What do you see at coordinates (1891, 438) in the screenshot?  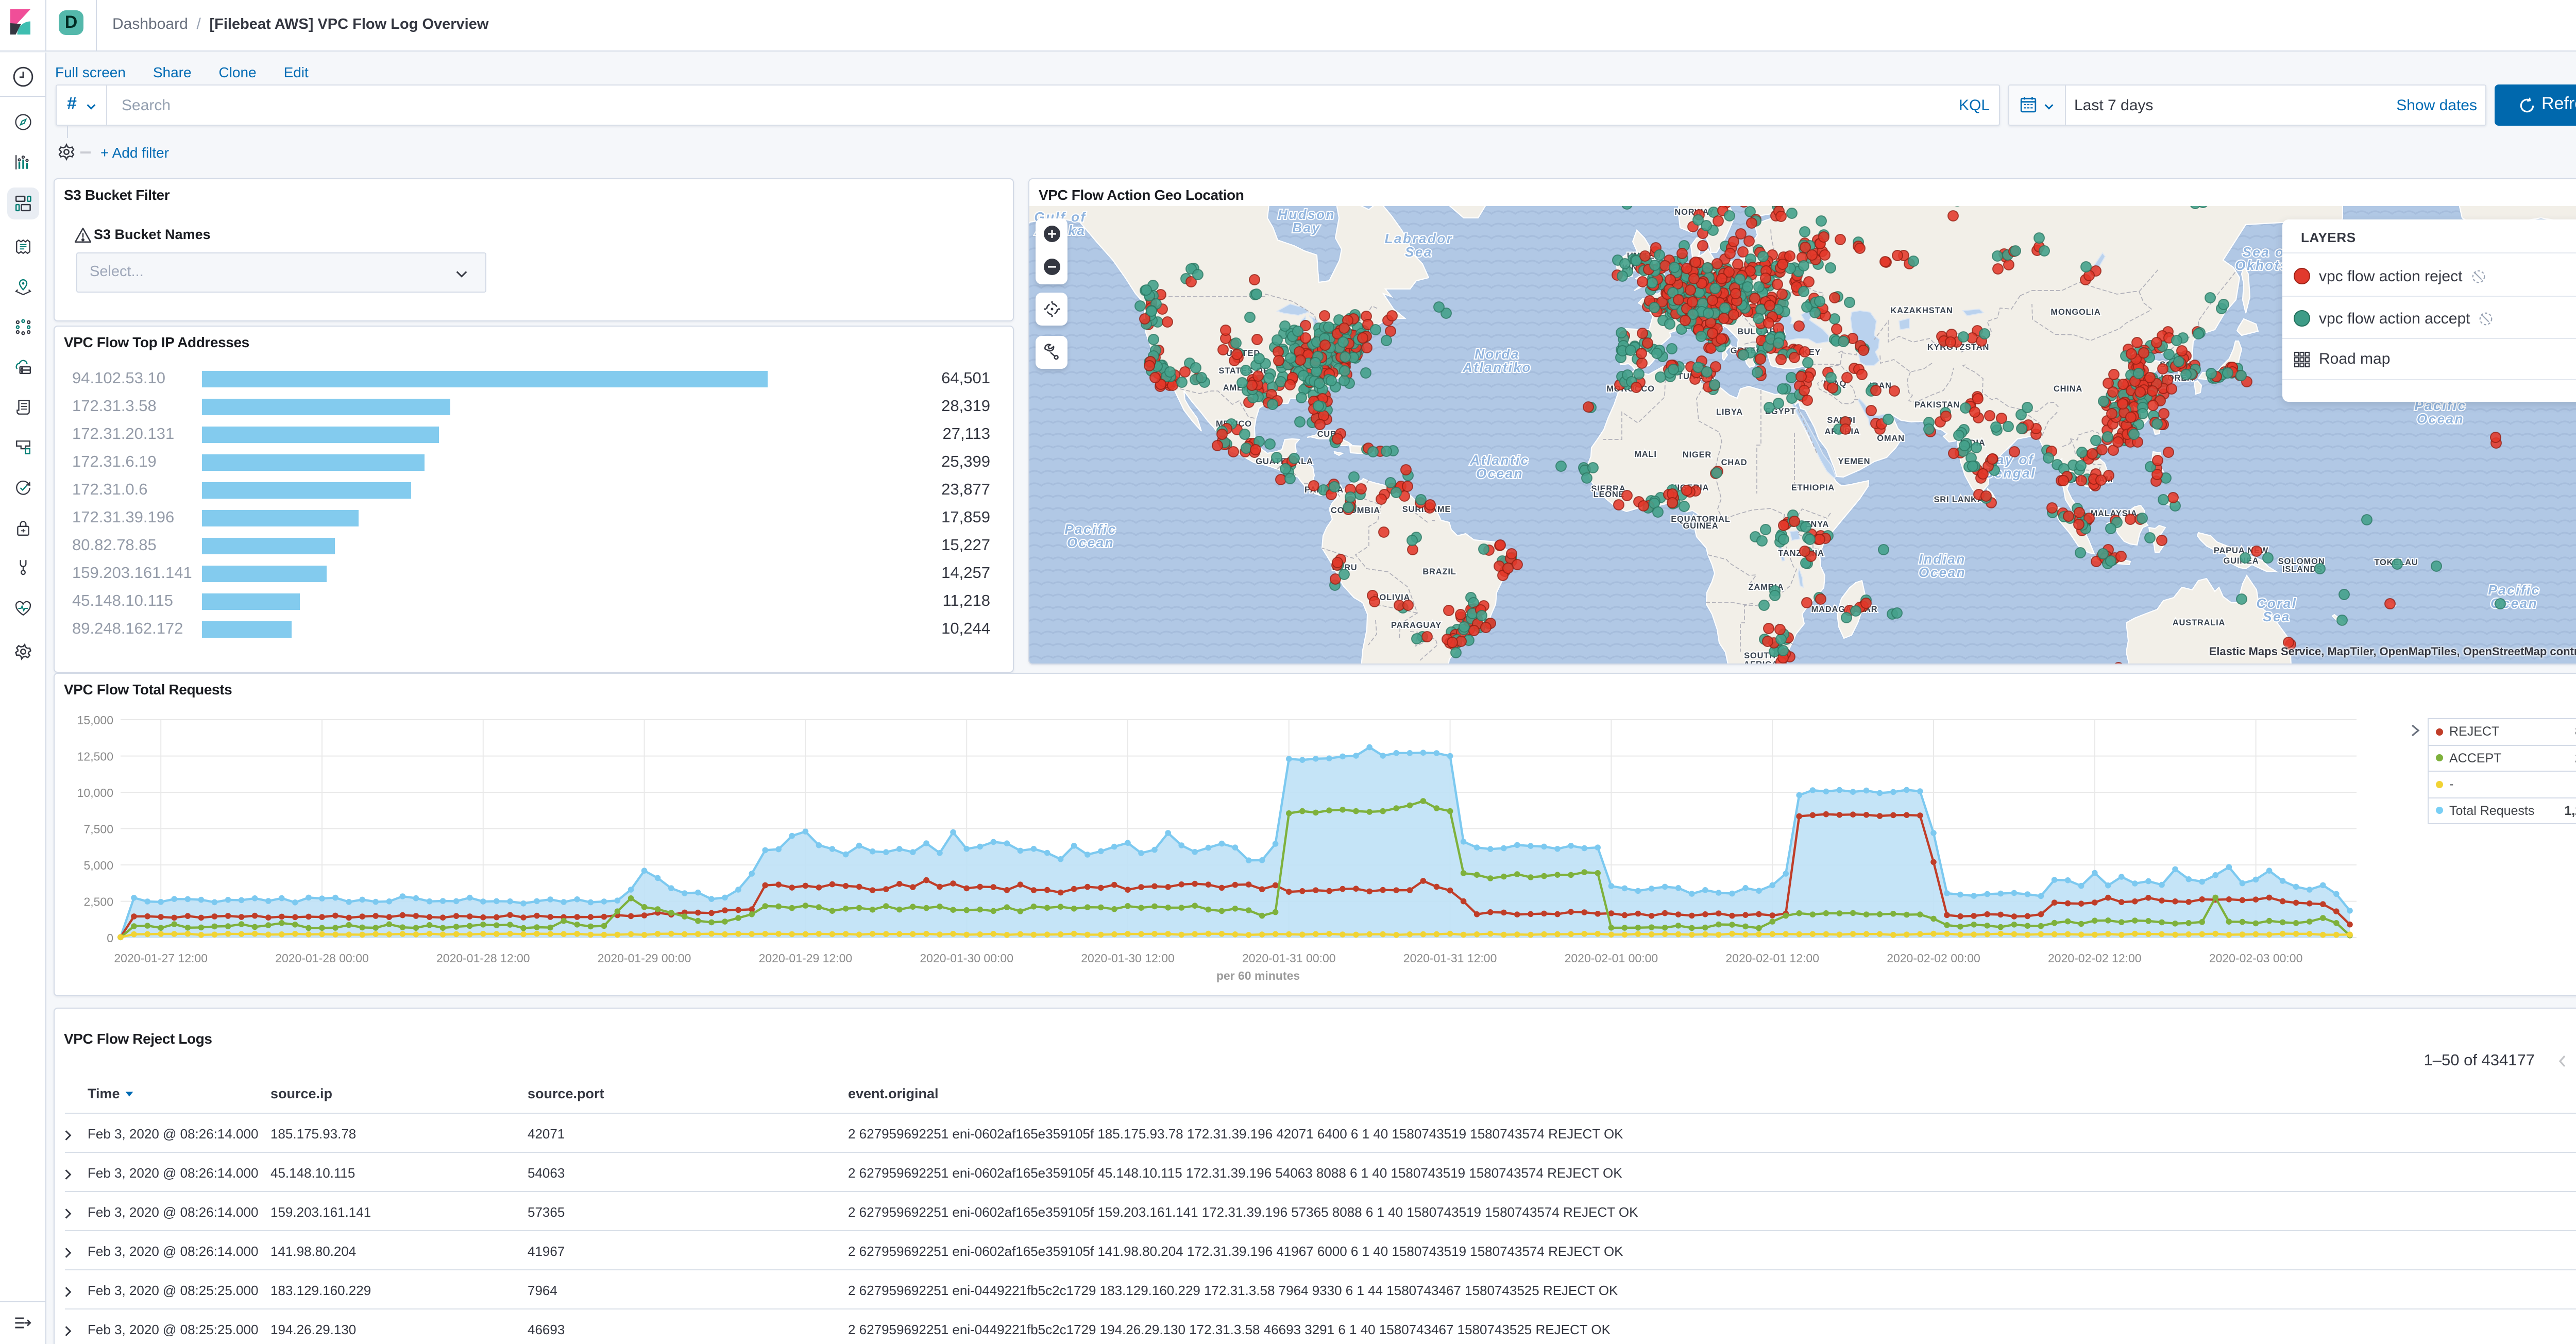 I see `svg-text: OMAN` at bounding box center [1891, 438].